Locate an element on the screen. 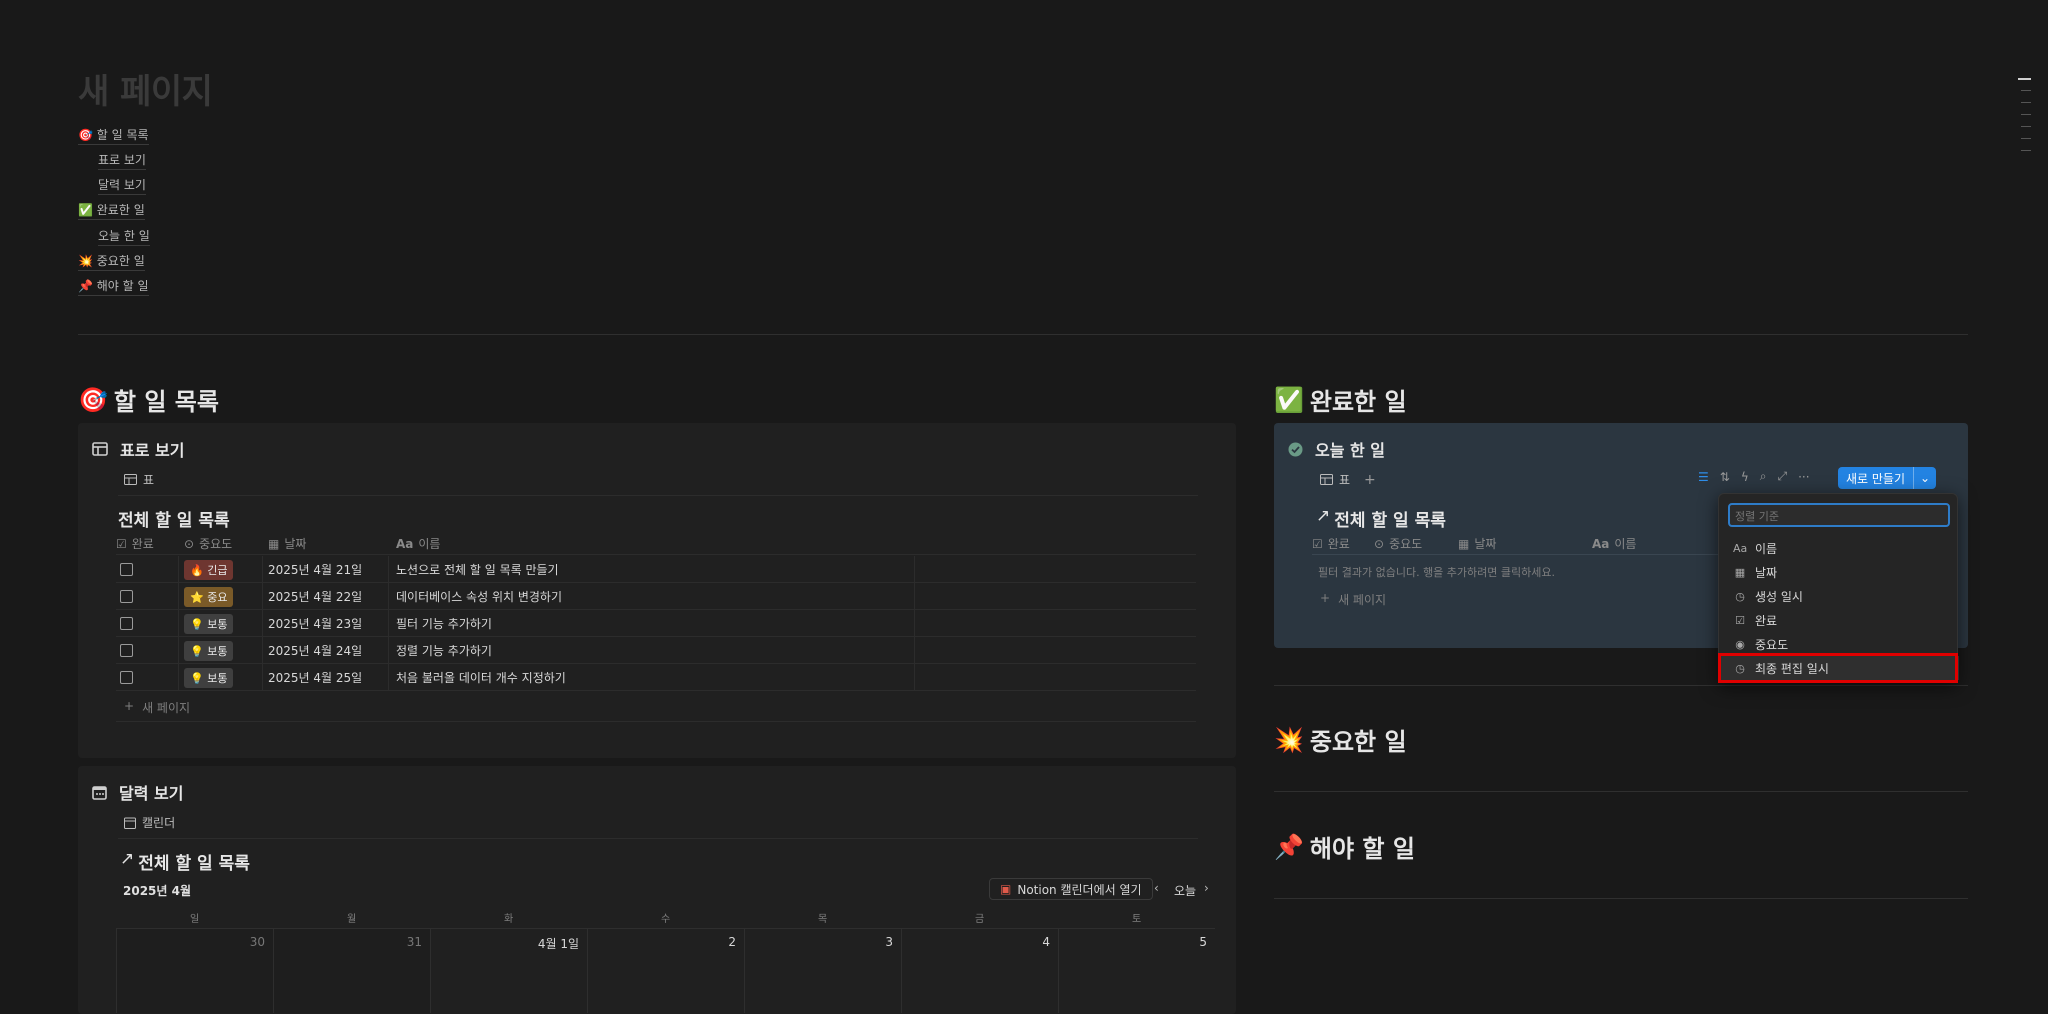  highlight-box is located at coordinates (1838, 668).